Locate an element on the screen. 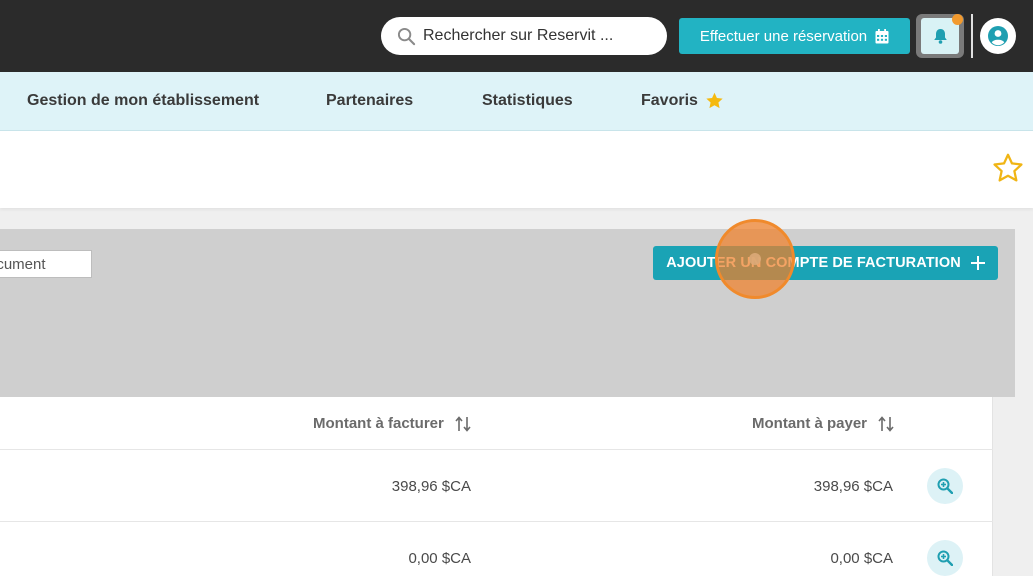  make-reservation-label: Effectuer une réservation is located at coordinates (783, 36).